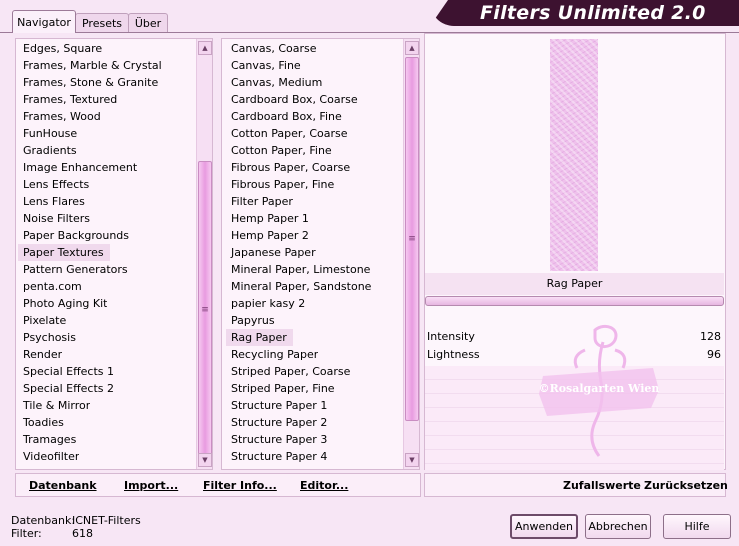  Describe the element at coordinates (574, 355) in the screenshot. I see `param-lightness: Lightness 96` at that location.